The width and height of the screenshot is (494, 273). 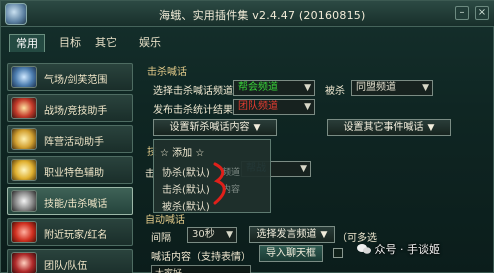 I want to click on interval-select: 30秒 ▼, so click(x=212, y=235).